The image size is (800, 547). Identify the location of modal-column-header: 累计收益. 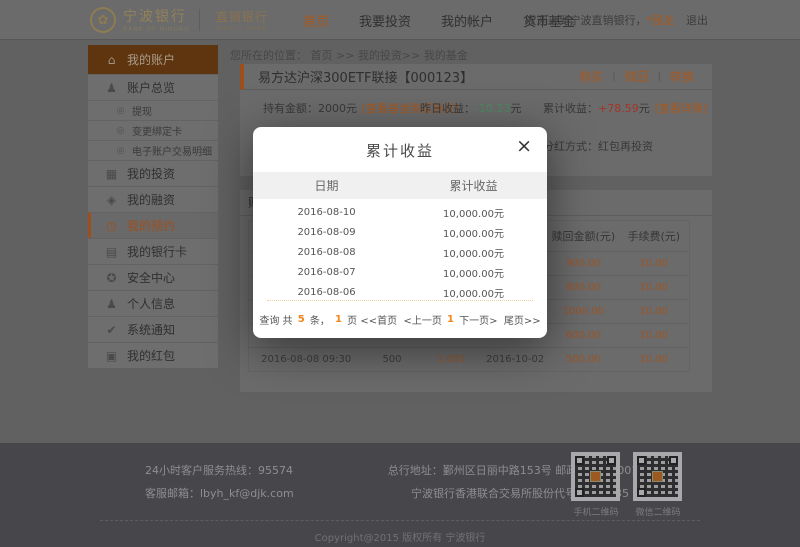
(473, 186).